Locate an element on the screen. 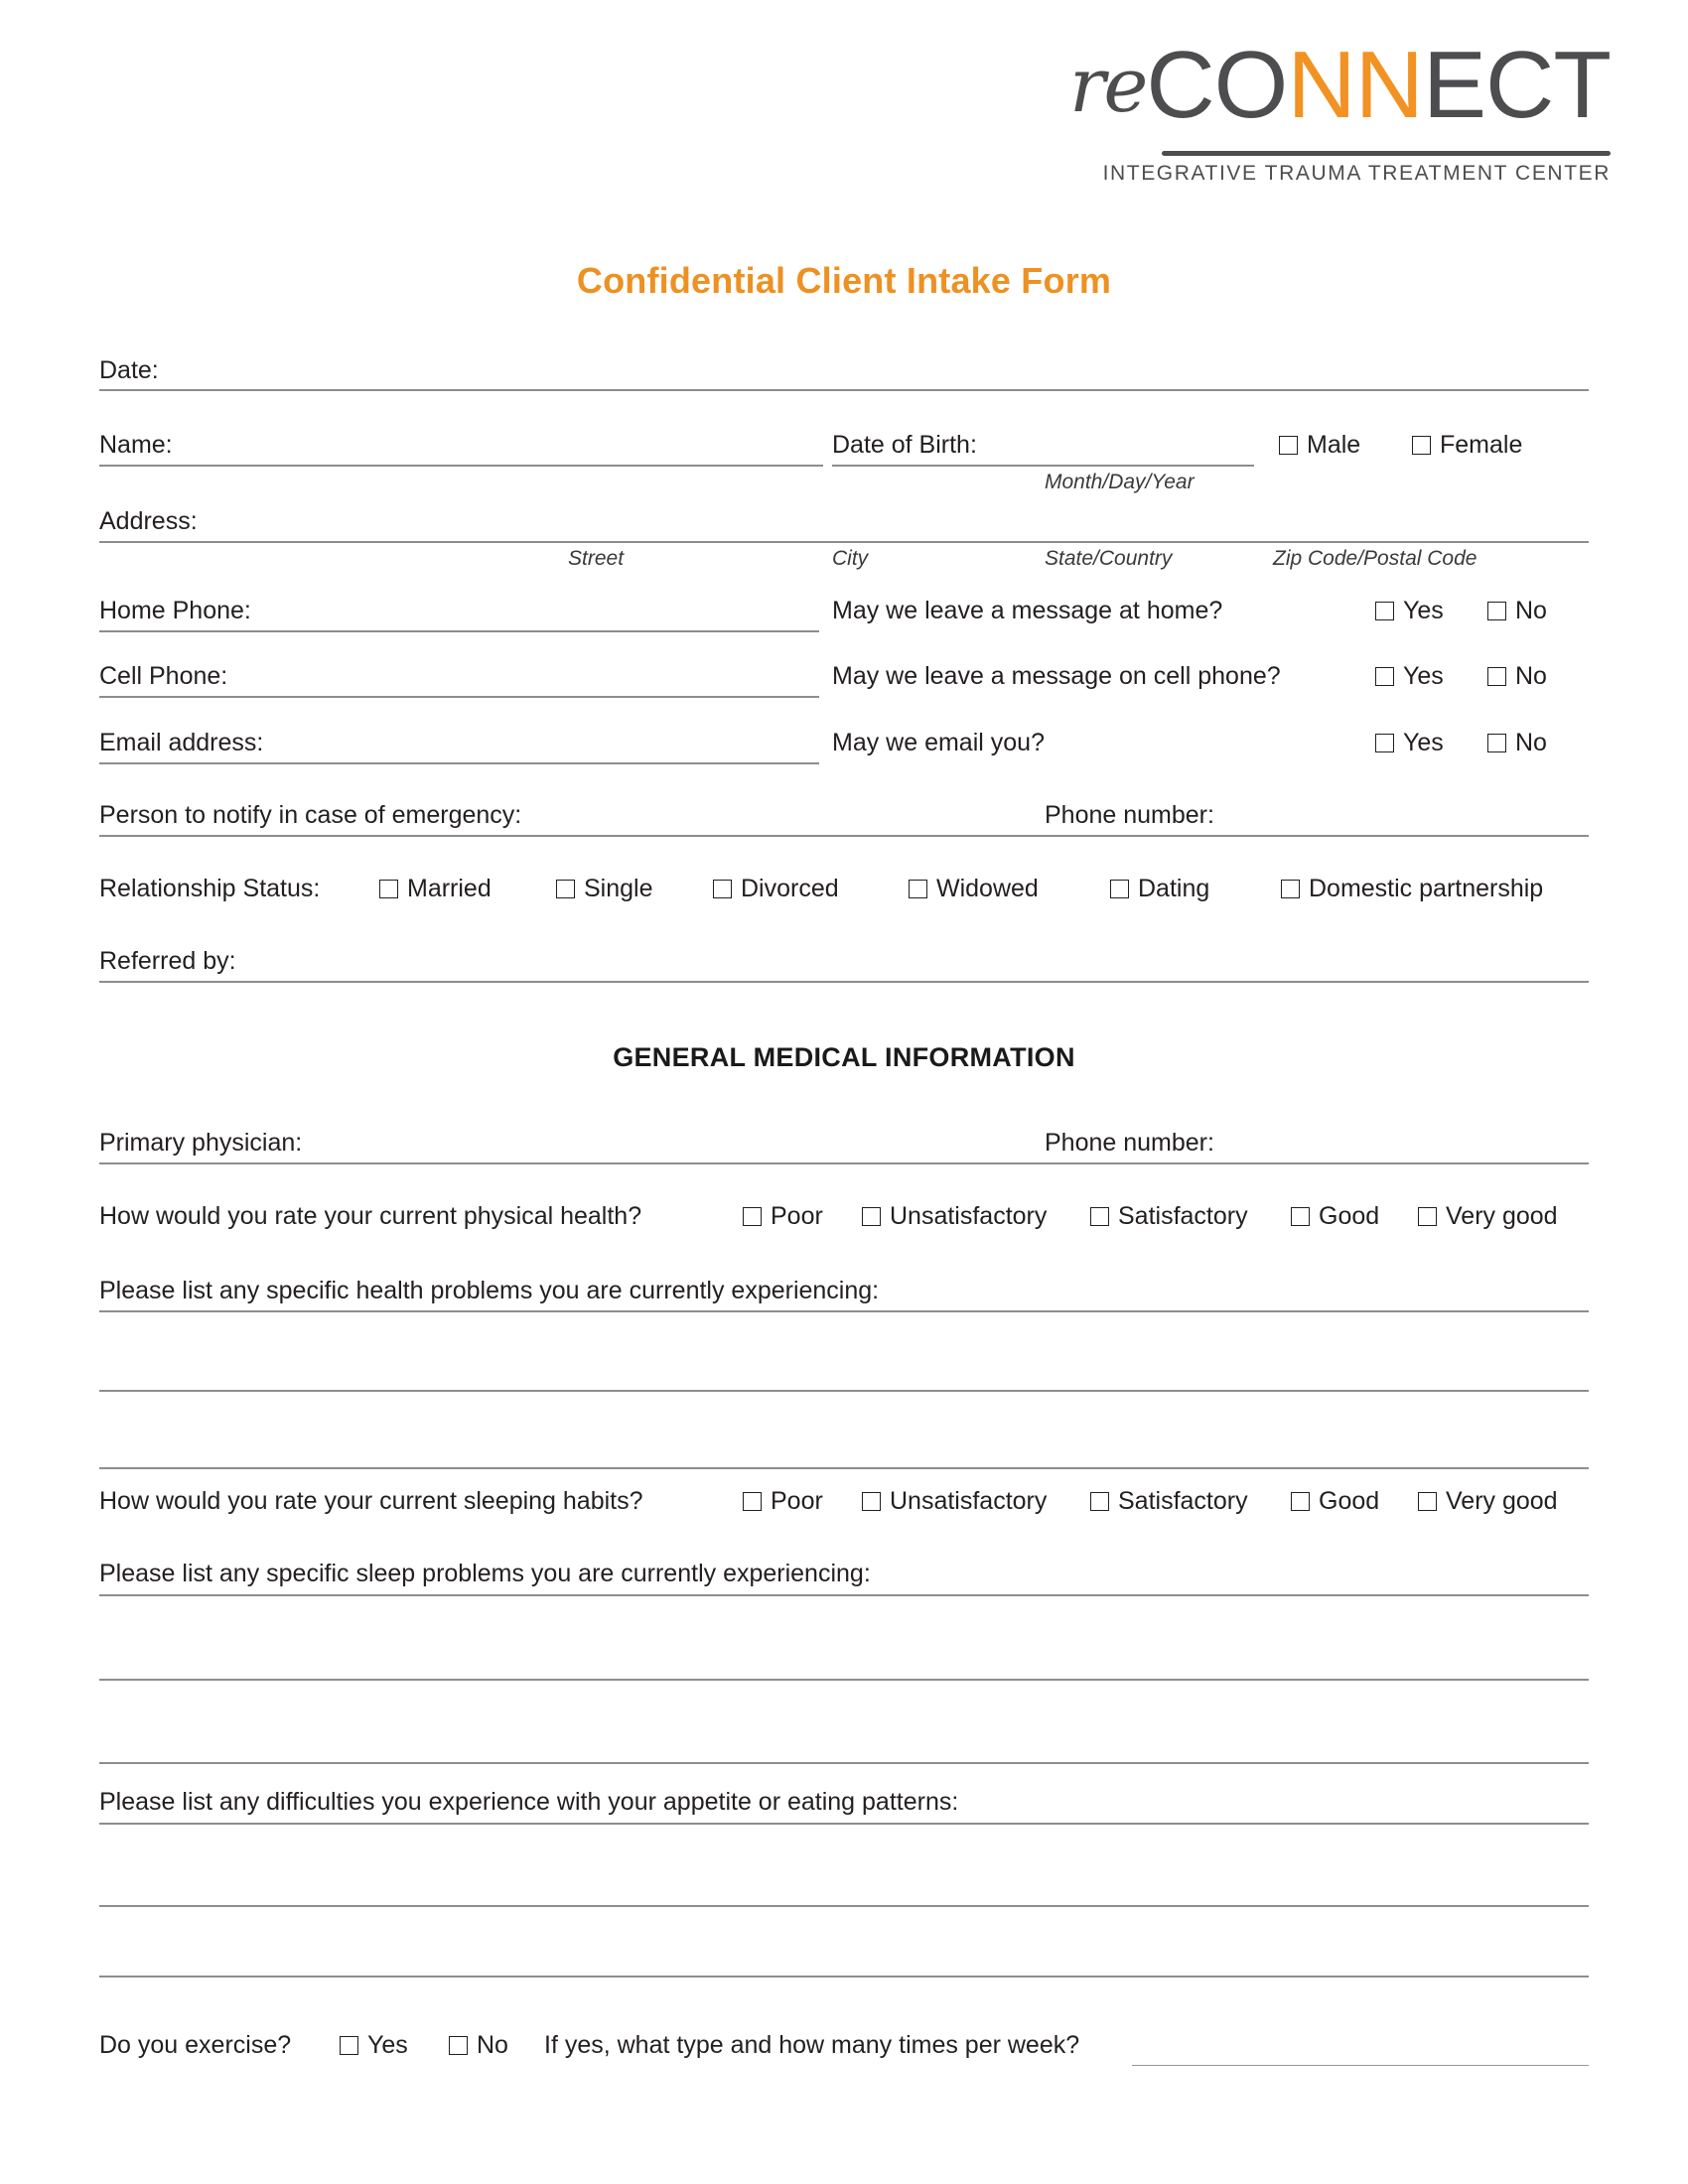  checkbox-option-widowed: Widowed is located at coordinates (974, 888).